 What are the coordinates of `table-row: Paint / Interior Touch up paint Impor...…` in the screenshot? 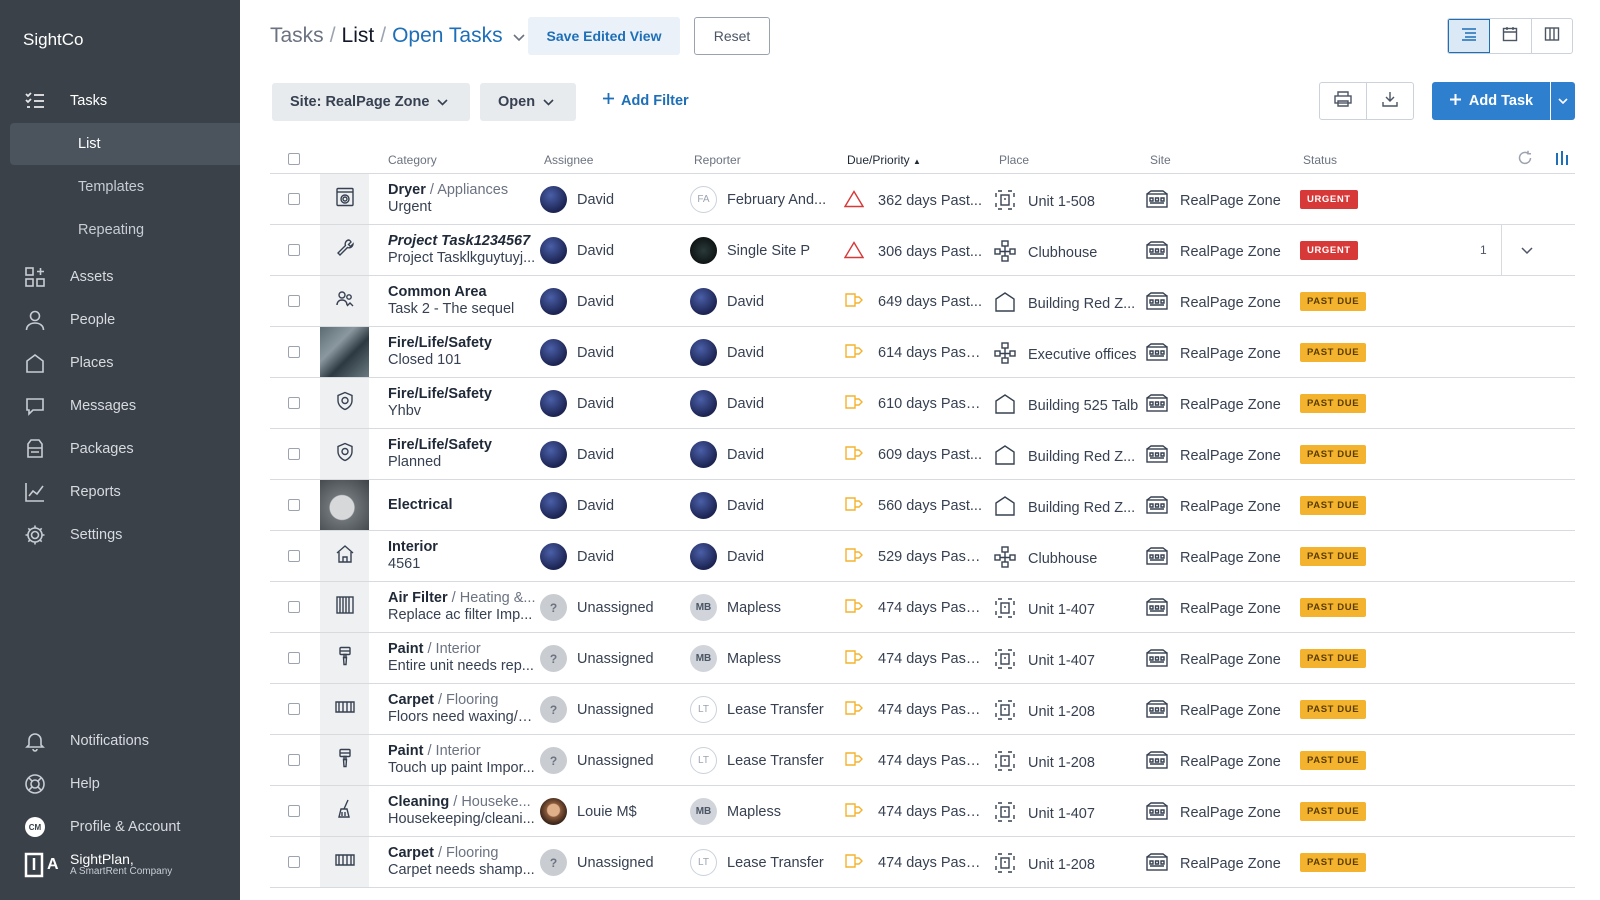 It's located at (922, 760).